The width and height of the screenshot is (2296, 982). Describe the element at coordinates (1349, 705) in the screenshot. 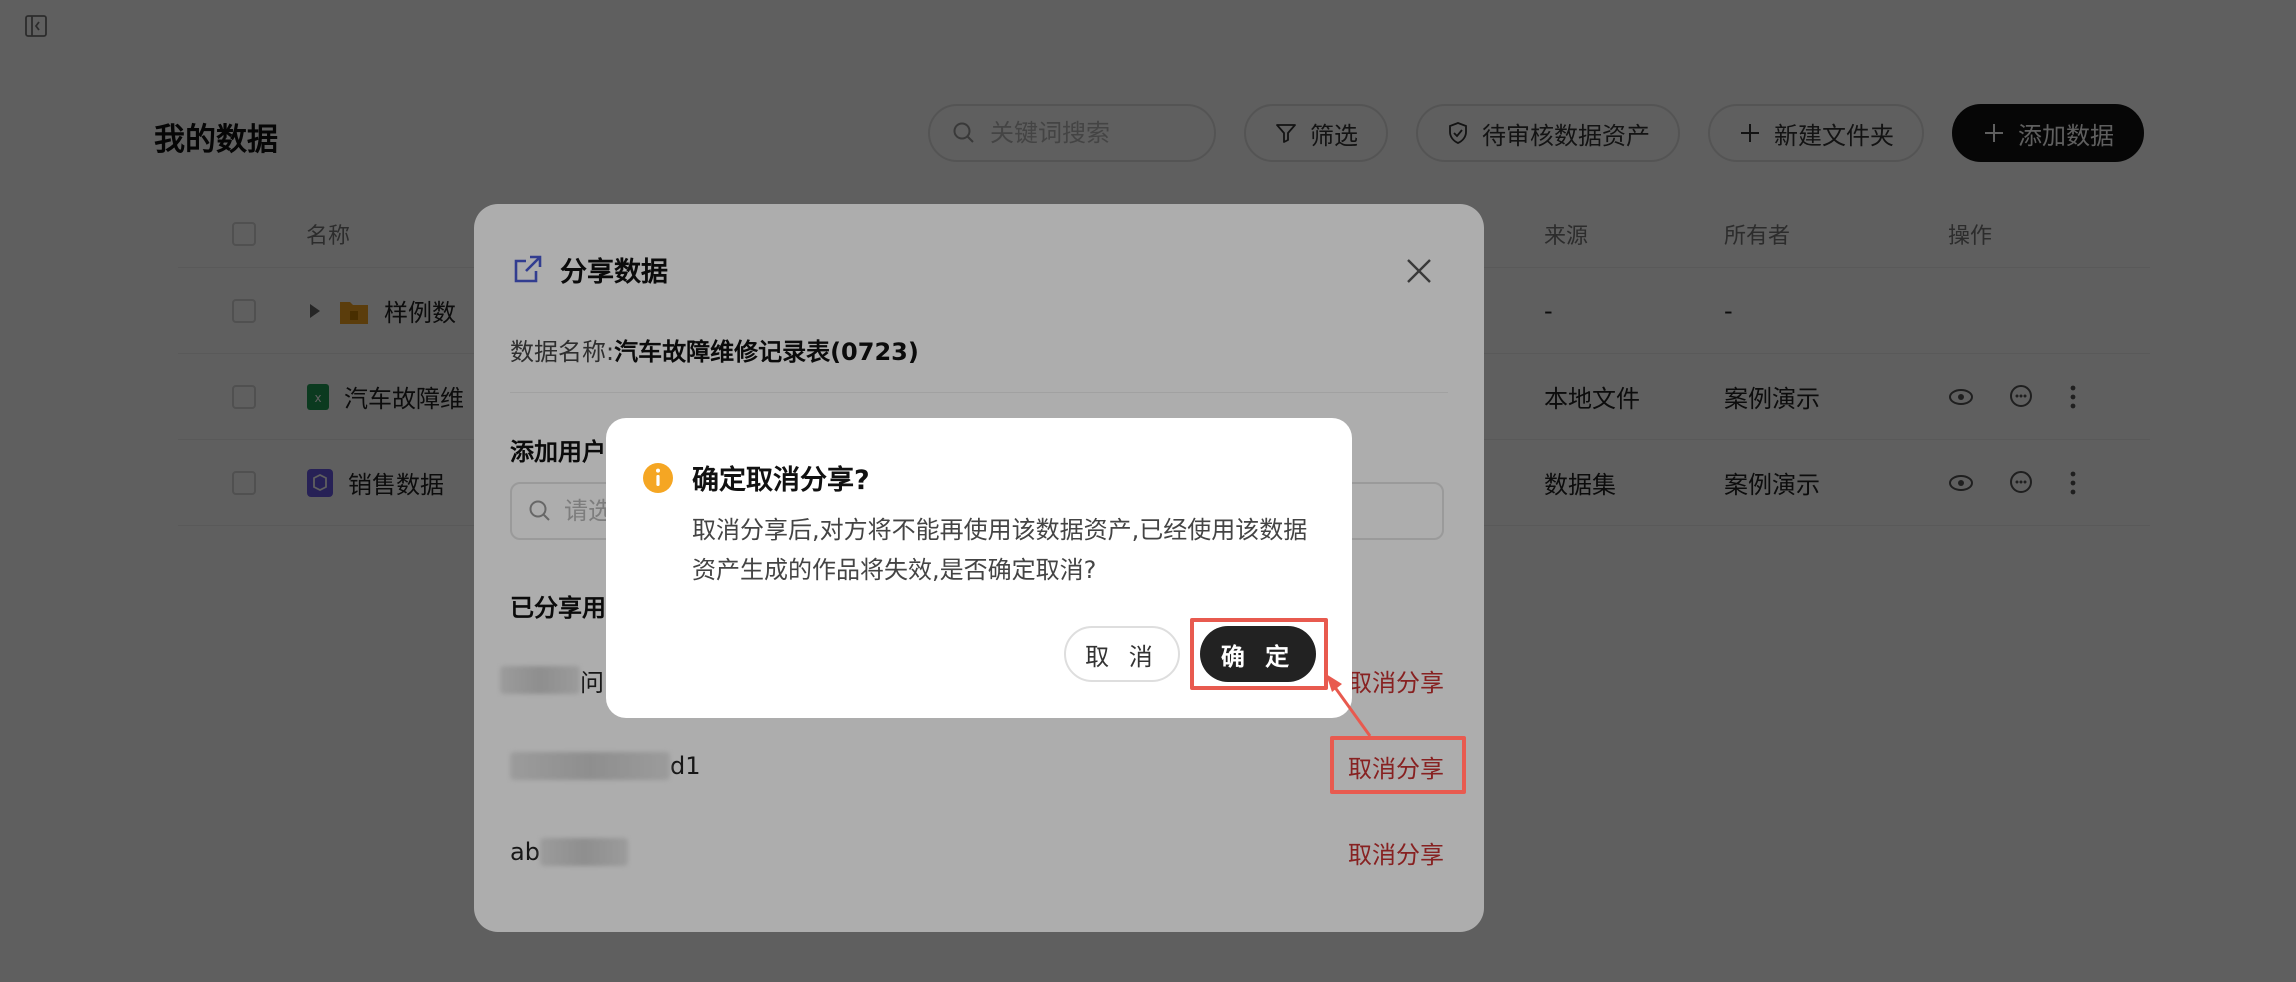

I see `annotation-arrow-icon` at that location.